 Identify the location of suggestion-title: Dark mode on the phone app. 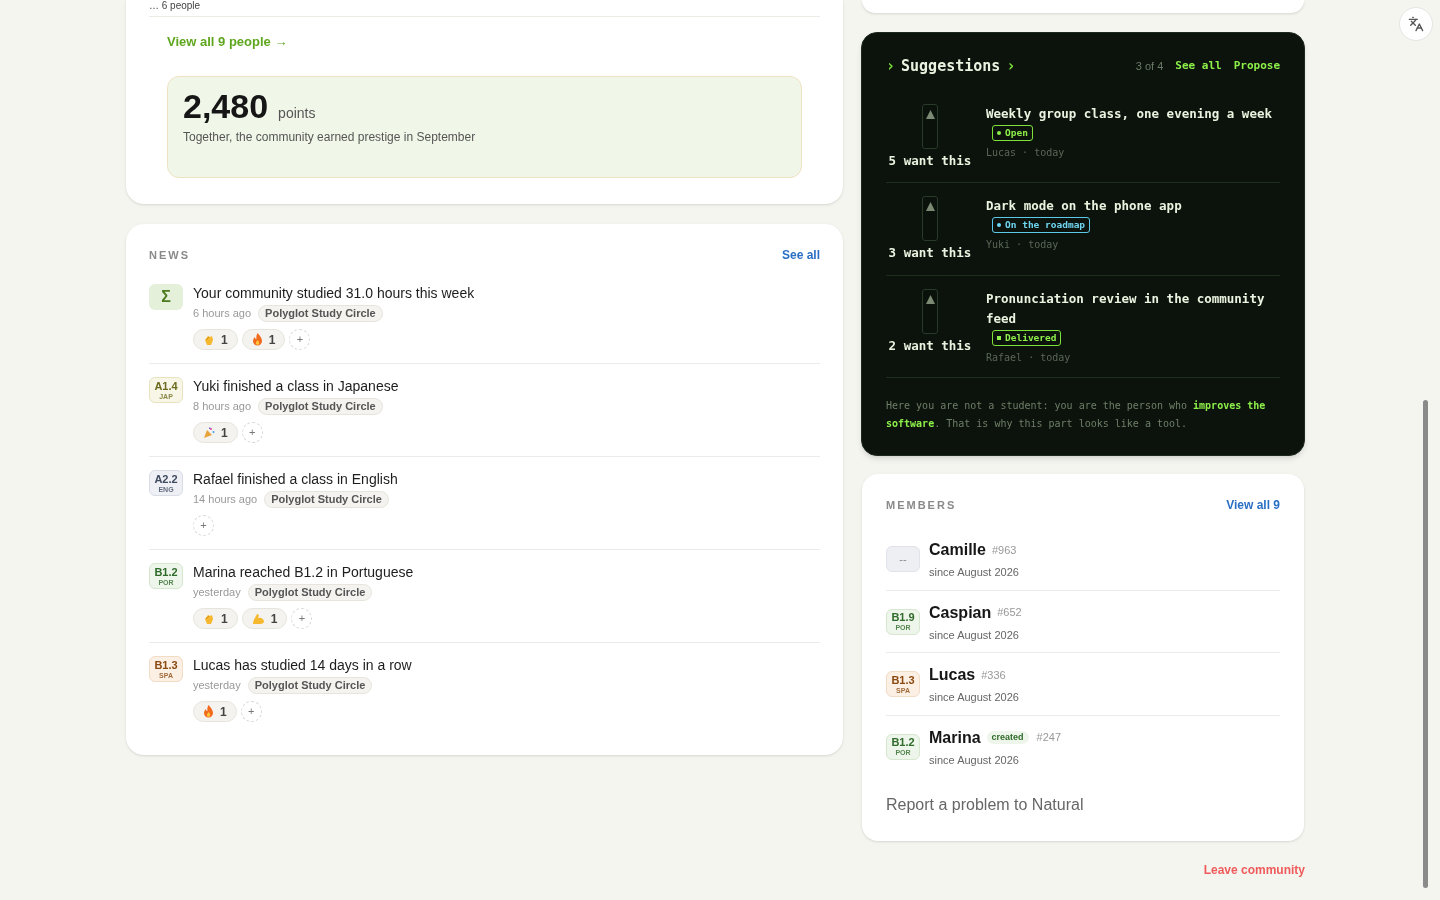
(1084, 206).